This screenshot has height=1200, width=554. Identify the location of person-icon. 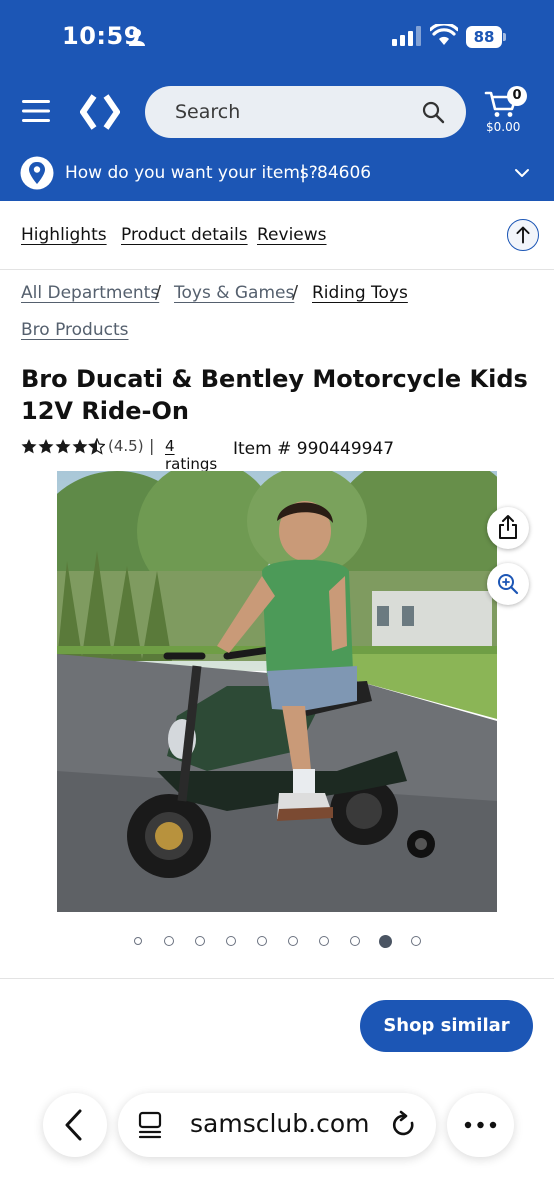
(137, 37).